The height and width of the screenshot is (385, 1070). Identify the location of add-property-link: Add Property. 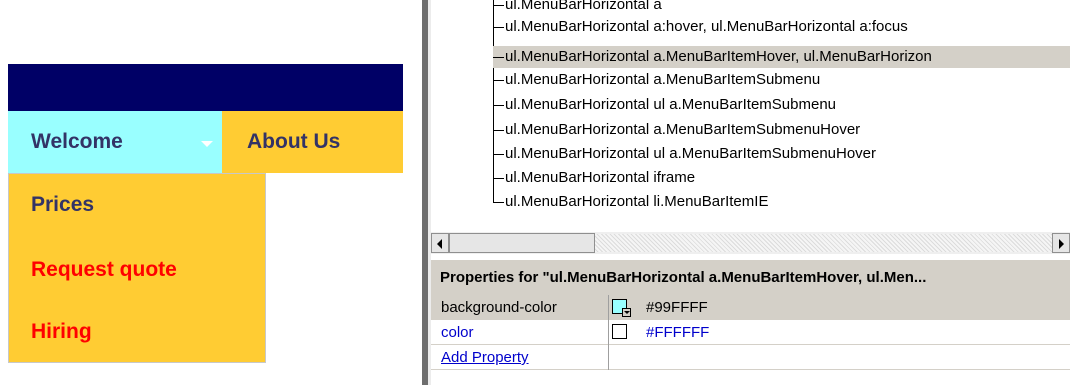
(485, 357).